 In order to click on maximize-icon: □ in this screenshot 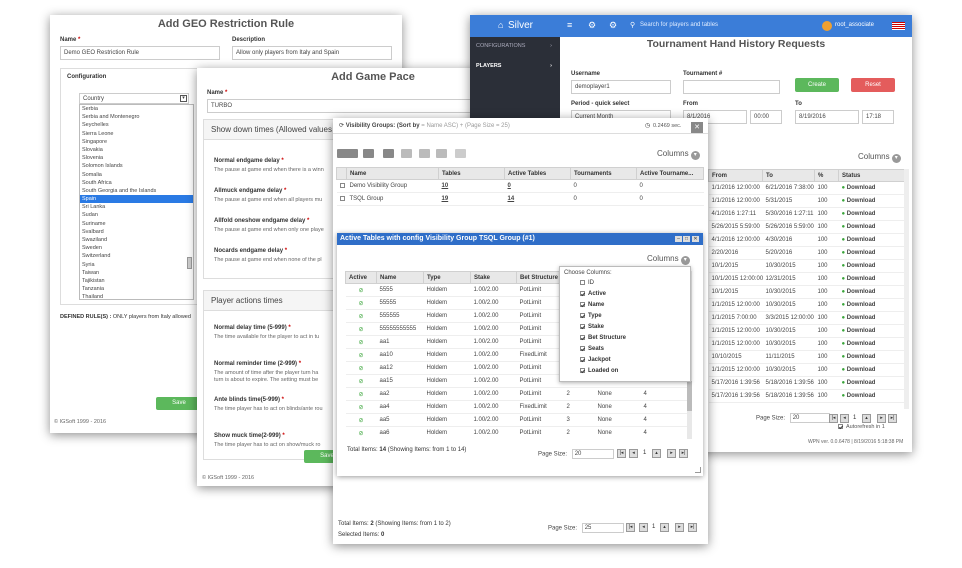, I will do `click(686, 239)`.